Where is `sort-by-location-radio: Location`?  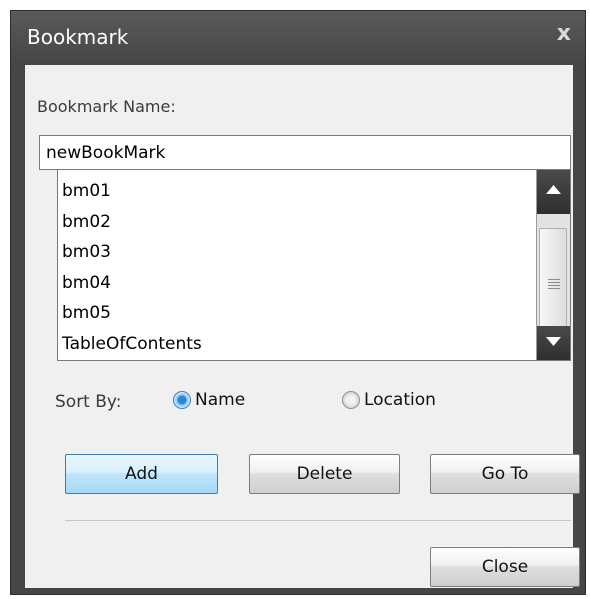 sort-by-location-radio: Location is located at coordinates (389, 400).